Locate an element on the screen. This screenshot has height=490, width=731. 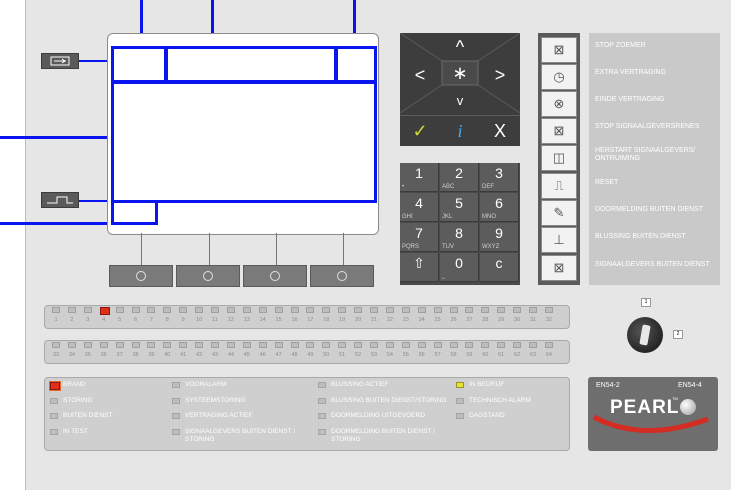
key-6: 6 MNO is located at coordinates (499, 207).